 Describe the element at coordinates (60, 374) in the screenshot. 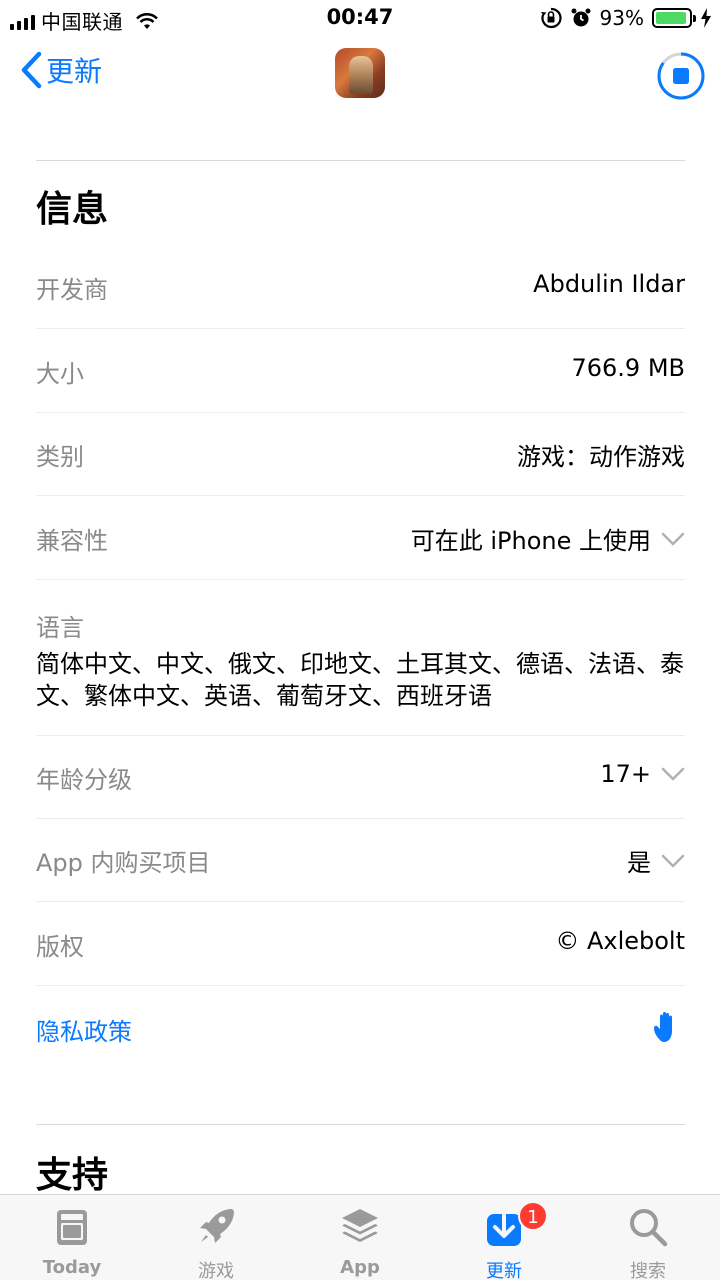

I see `size-label: 大小` at that location.